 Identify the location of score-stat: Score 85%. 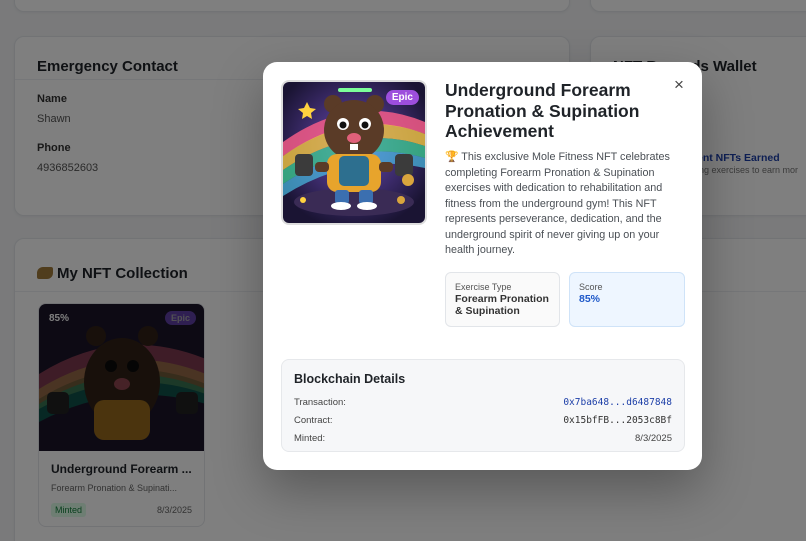
(627, 299).